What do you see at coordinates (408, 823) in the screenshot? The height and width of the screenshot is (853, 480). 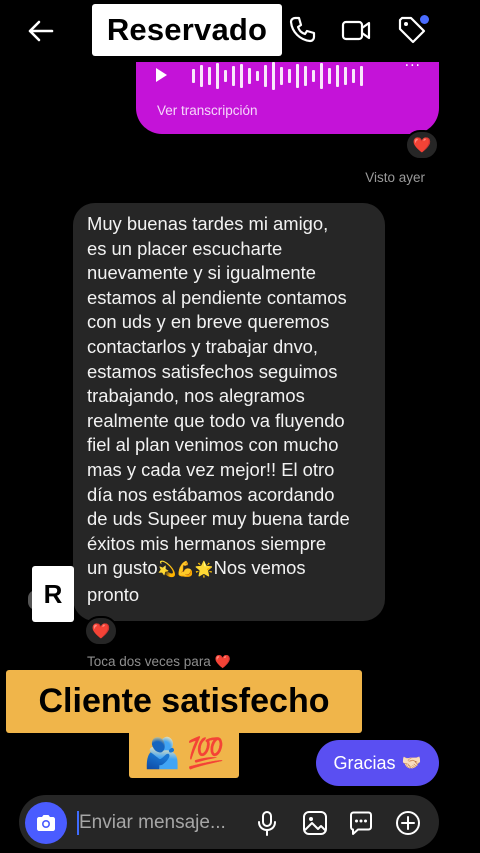 I see `add-icon` at bounding box center [408, 823].